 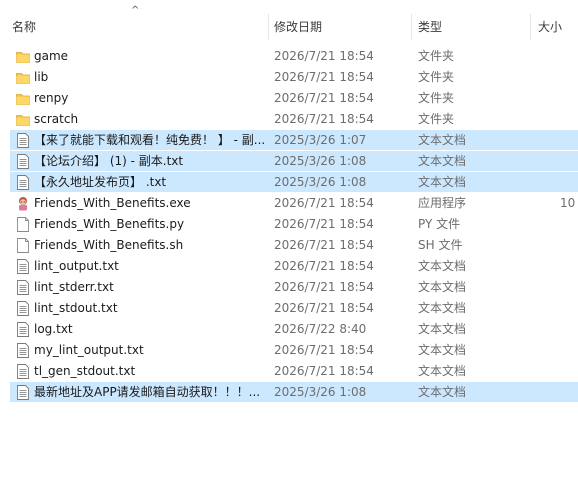 What do you see at coordinates (150, 329) in the screenshot?
I see `file-name: log.txt` at bounding box center [150, 329].